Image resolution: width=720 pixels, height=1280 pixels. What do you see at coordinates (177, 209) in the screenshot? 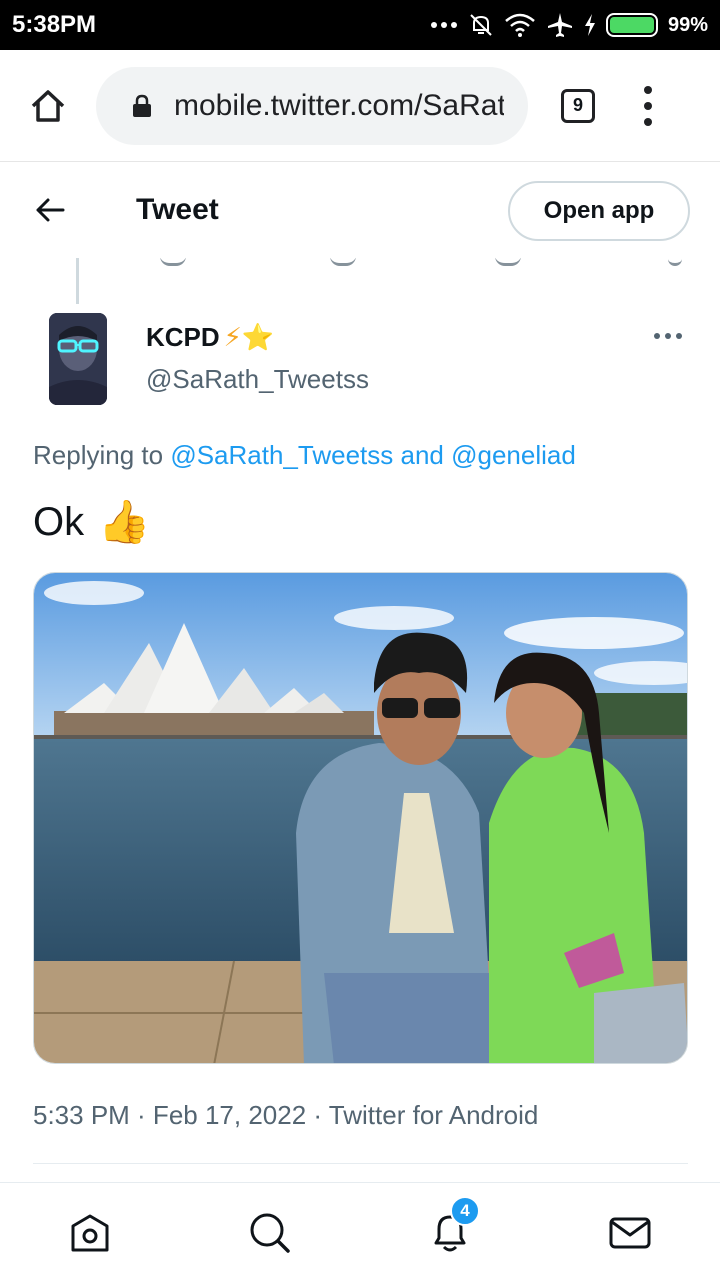
I see `page-title: Tweet` at bounding box center [177, 209].